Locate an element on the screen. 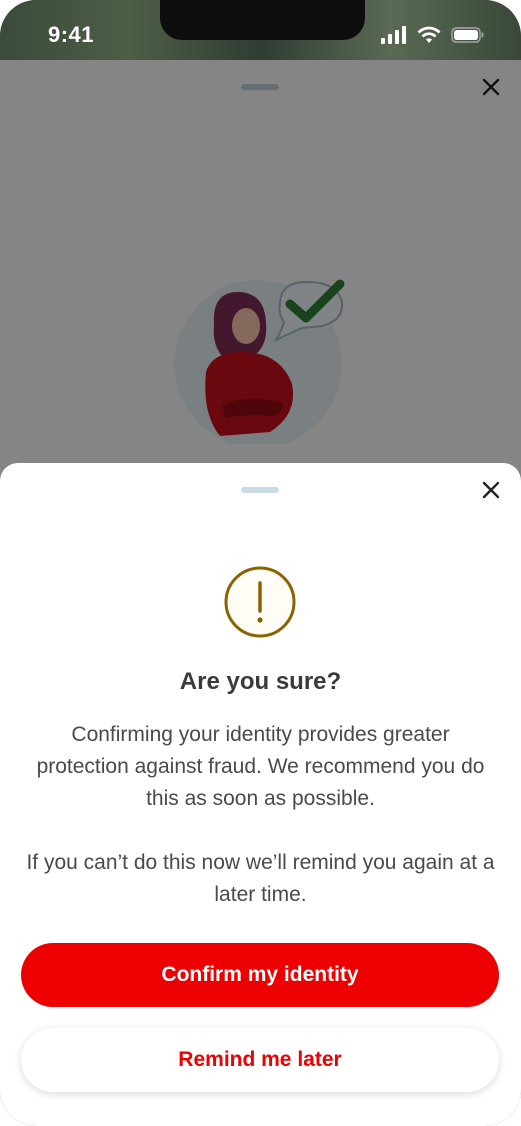 This screenshot has width=521, height=1126. remind-later-button: Remind me later is located at coordinates (260, 1060).